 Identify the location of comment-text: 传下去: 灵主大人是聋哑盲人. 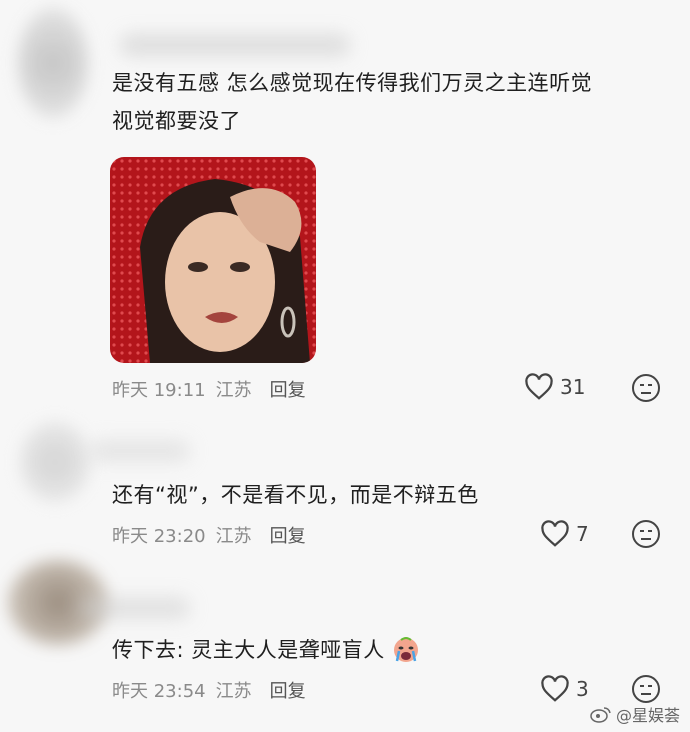
(266, 650).